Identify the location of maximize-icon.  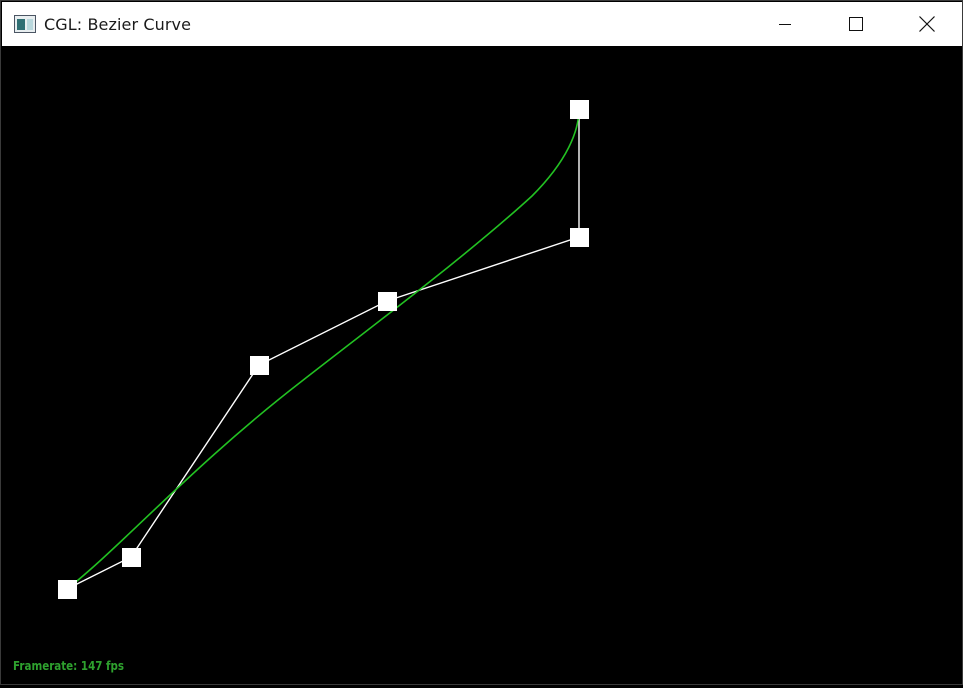
(855, 24).